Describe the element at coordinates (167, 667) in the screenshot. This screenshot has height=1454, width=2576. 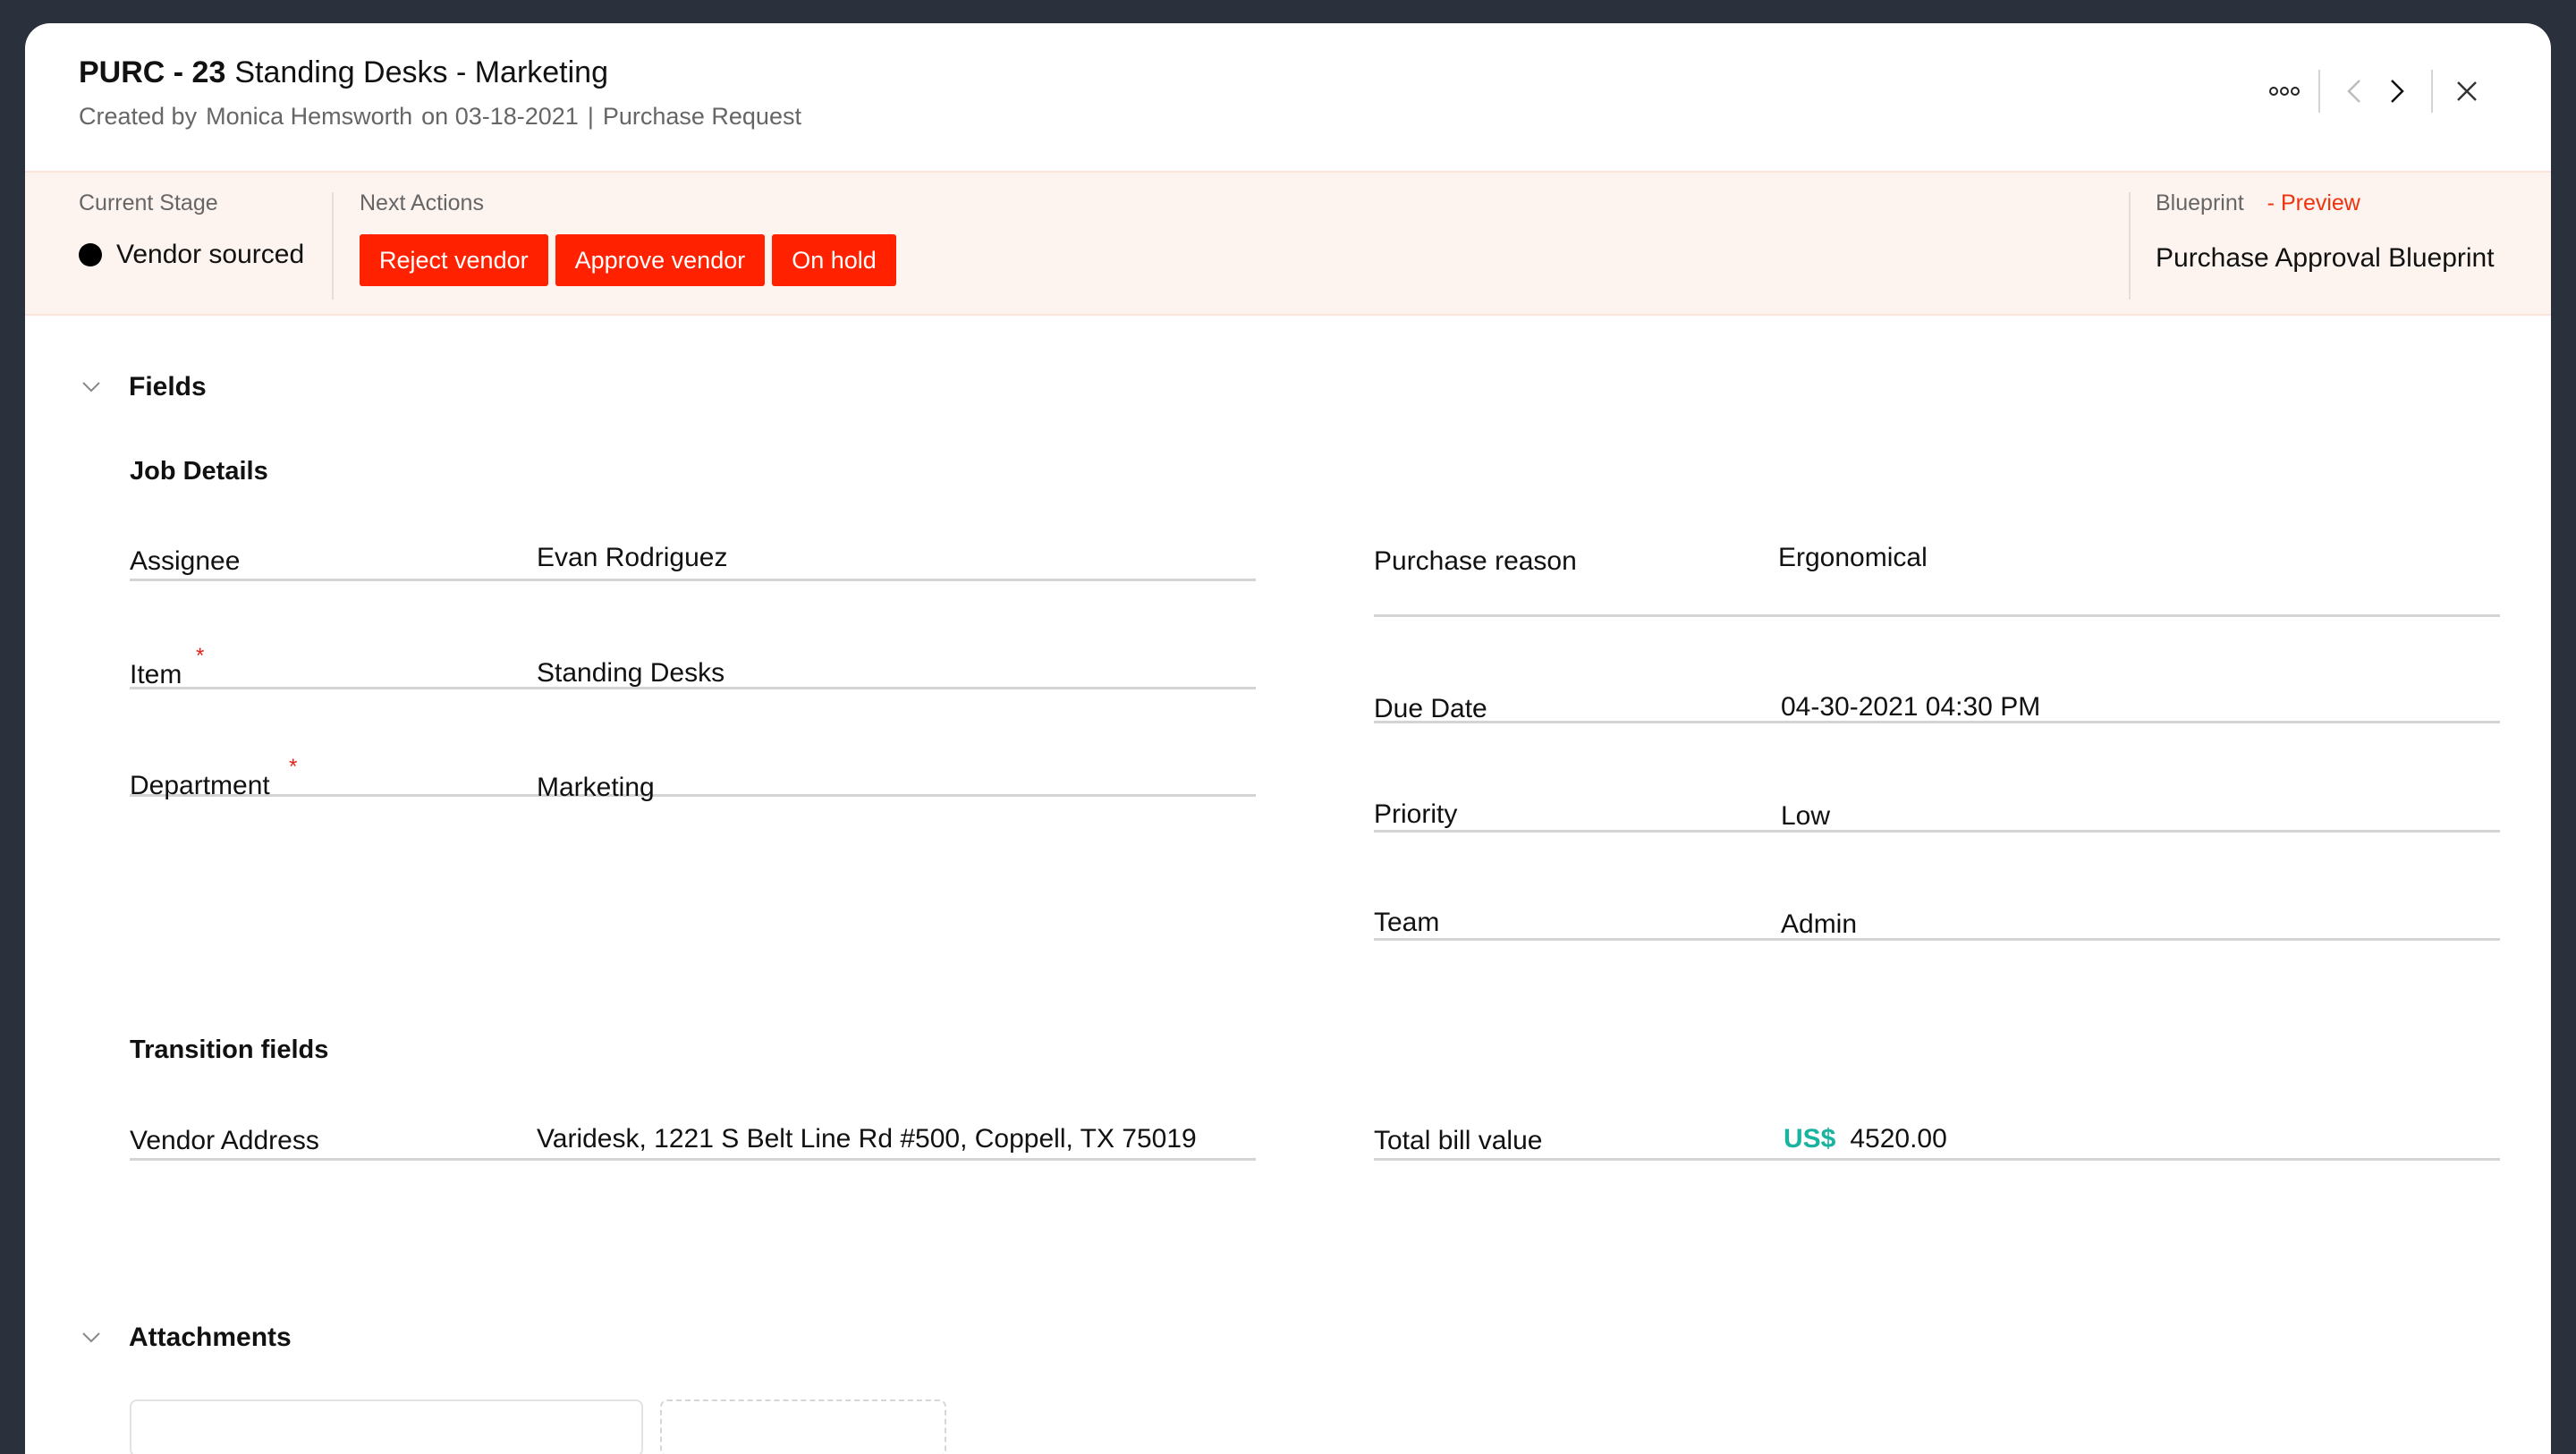
I see `field-label: Item *` at that location.